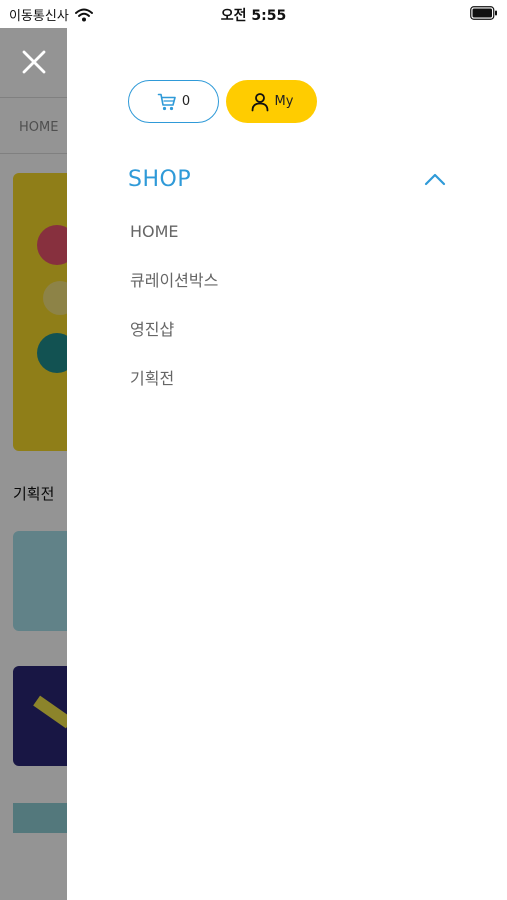  Describe the element at coordinates (34, 62) in the screenshot. I see `close-icon` at that location.